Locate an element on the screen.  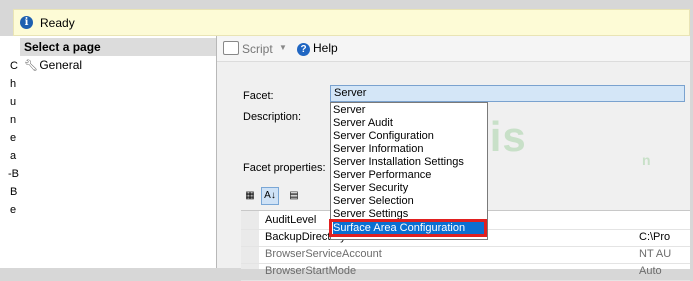
property-value: NT AU is located at coordinates (655, 254).